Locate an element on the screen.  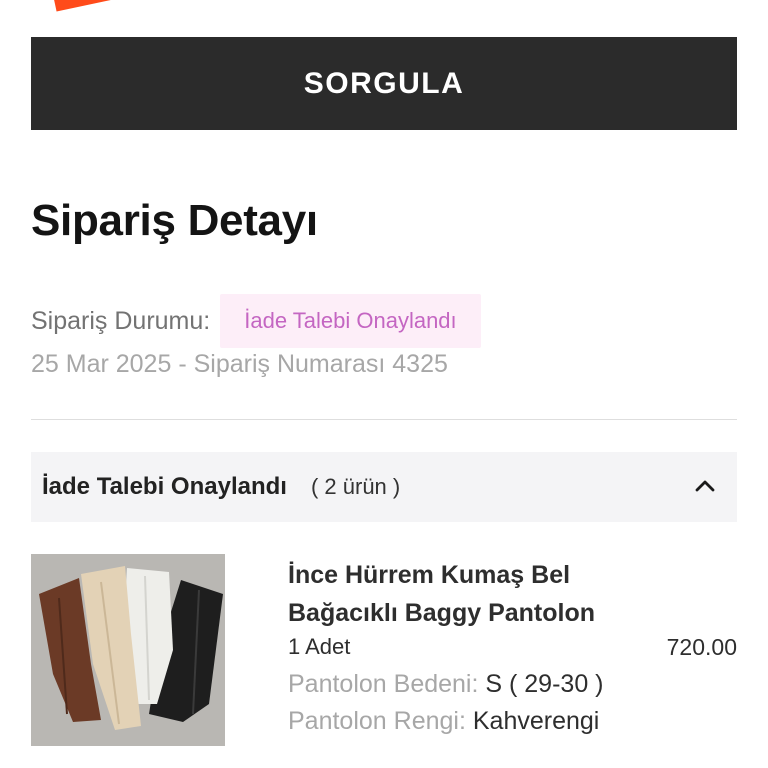
color-attribute: Pantolon Rengi: Kahverengi is located at coordinates (443, 721).